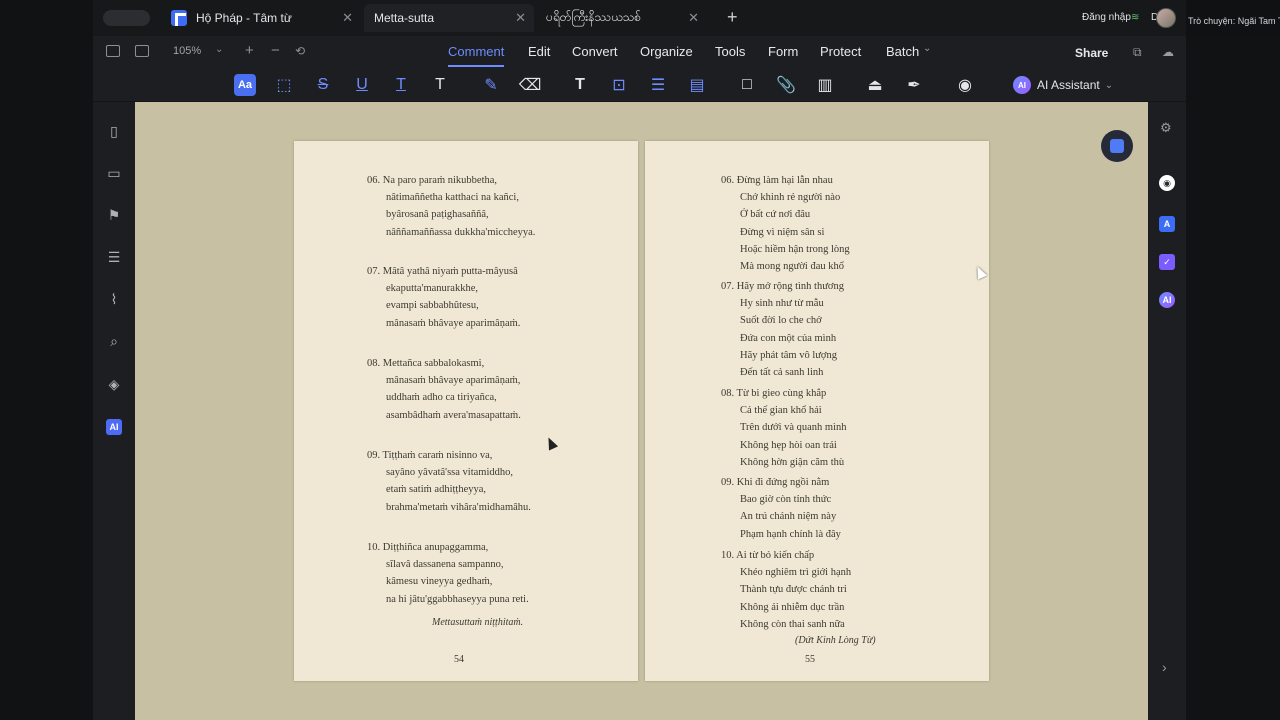 The image size is (1280, 720). Describe the element at coordinates (491, 85) in the screenshot. I see `pen-tool: ✎` at that location.